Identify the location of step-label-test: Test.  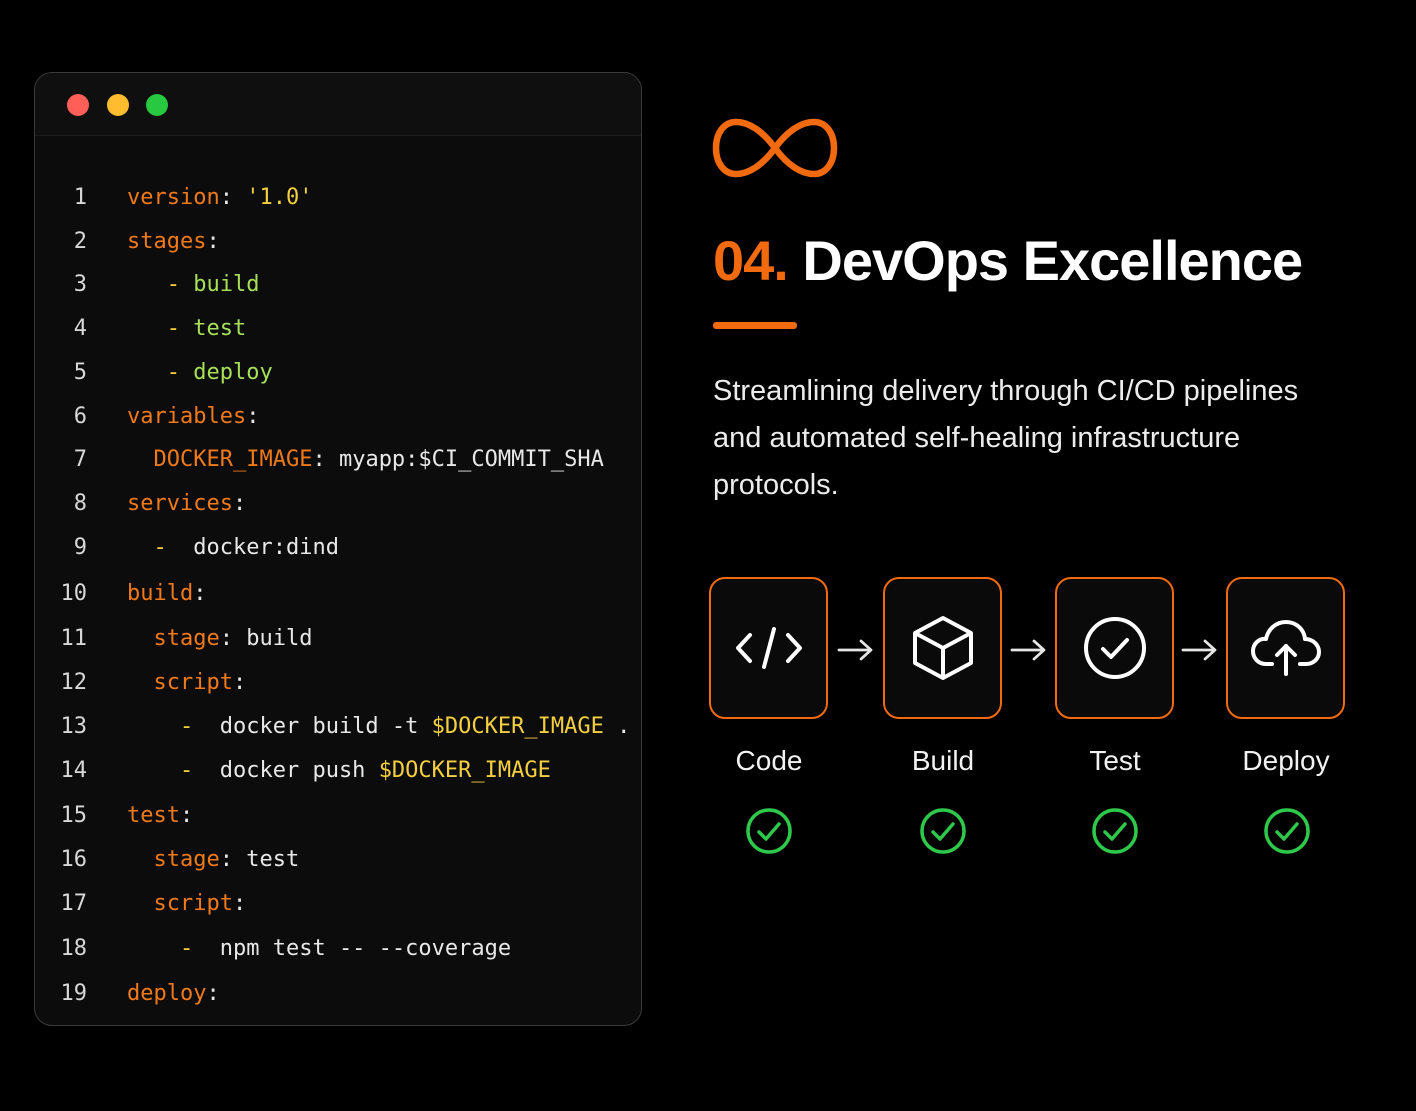
(1115, 760).